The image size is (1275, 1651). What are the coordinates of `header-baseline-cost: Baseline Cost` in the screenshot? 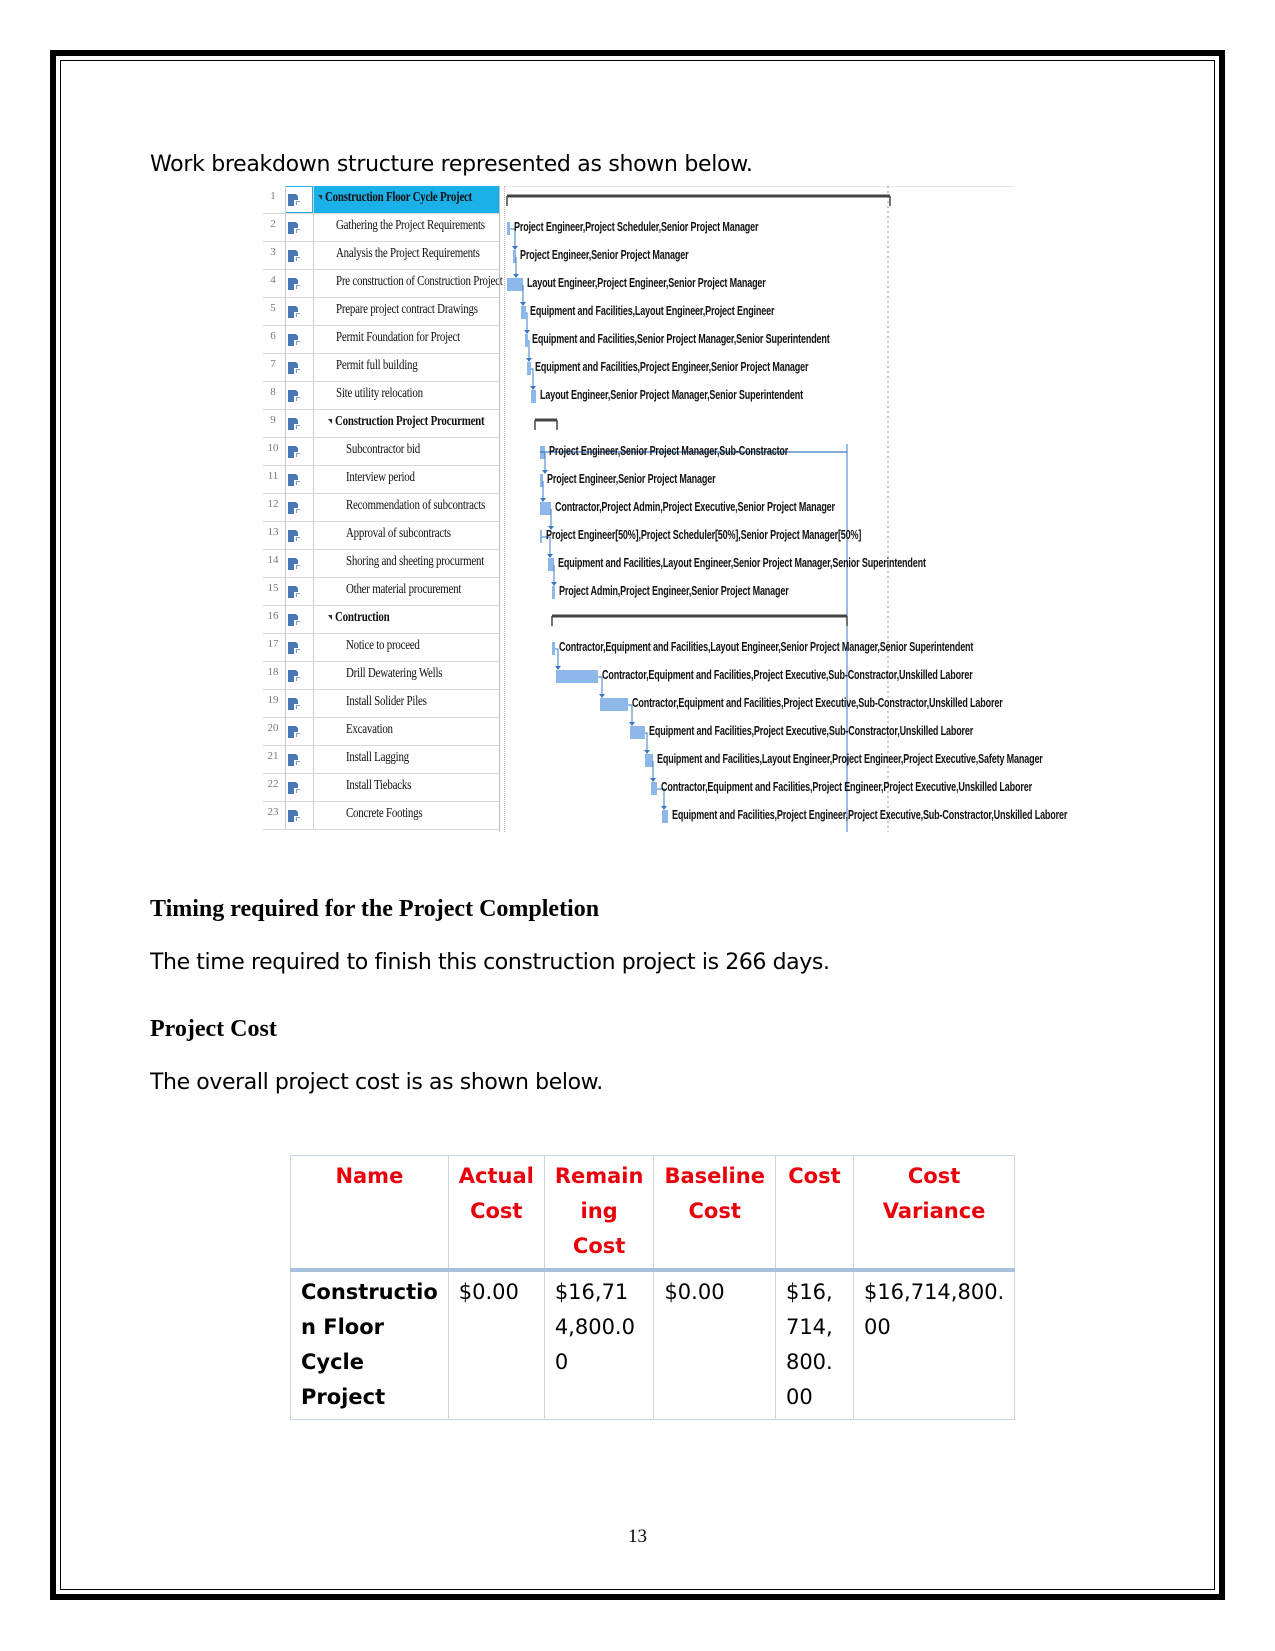 It's located at (714, 1213).